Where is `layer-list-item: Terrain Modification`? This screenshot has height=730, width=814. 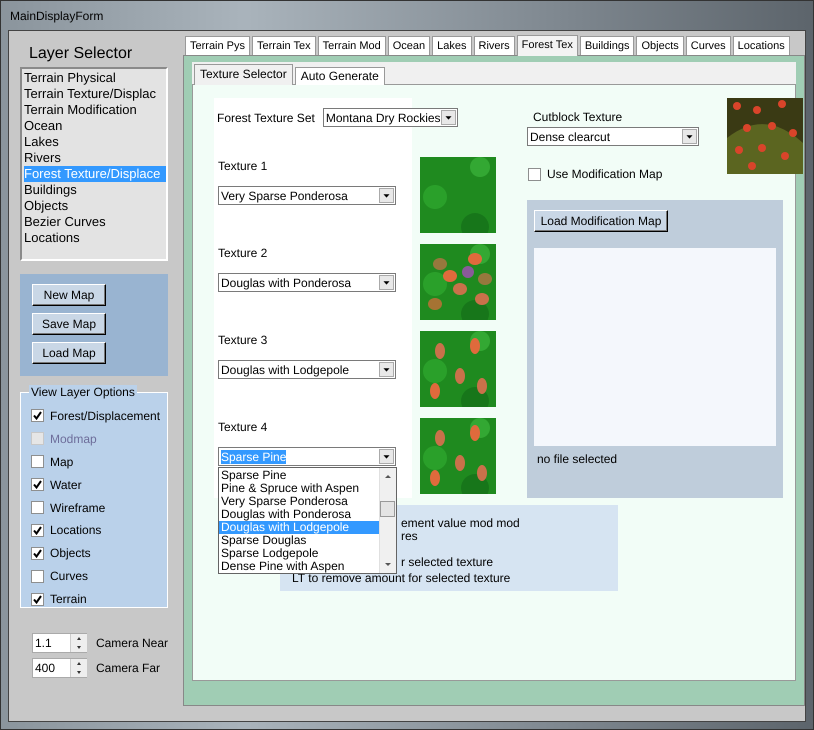 layer-list-item: Terrain Modification is located at coordinates (95, 110).